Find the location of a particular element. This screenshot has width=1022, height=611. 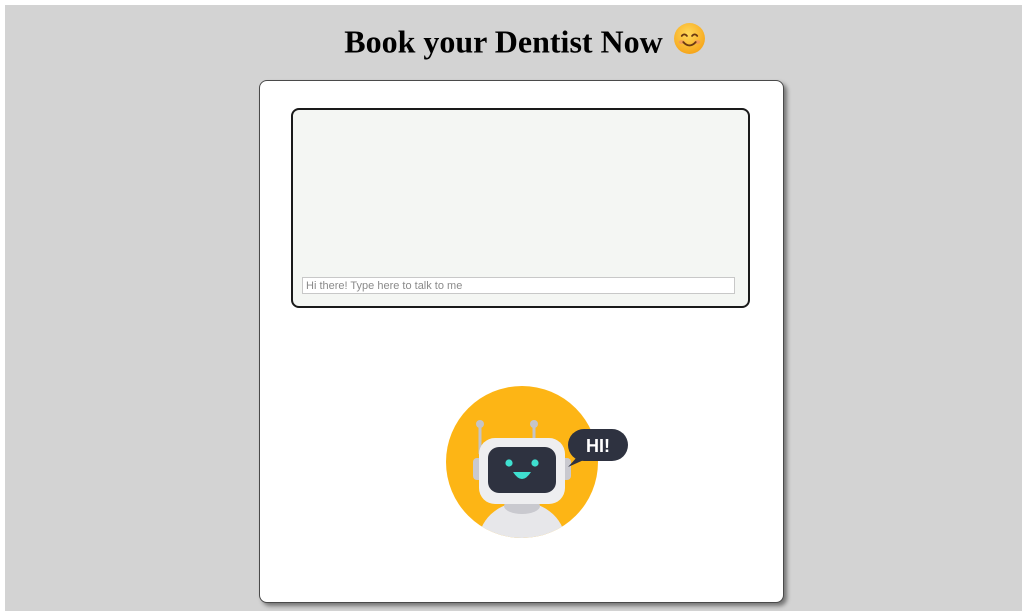

chat-box is located at coordinates (520, 208).